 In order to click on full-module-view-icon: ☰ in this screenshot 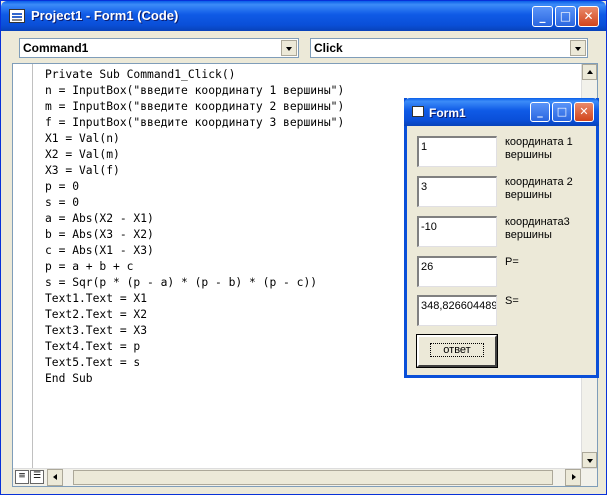, I will do `click(37, 477)`.